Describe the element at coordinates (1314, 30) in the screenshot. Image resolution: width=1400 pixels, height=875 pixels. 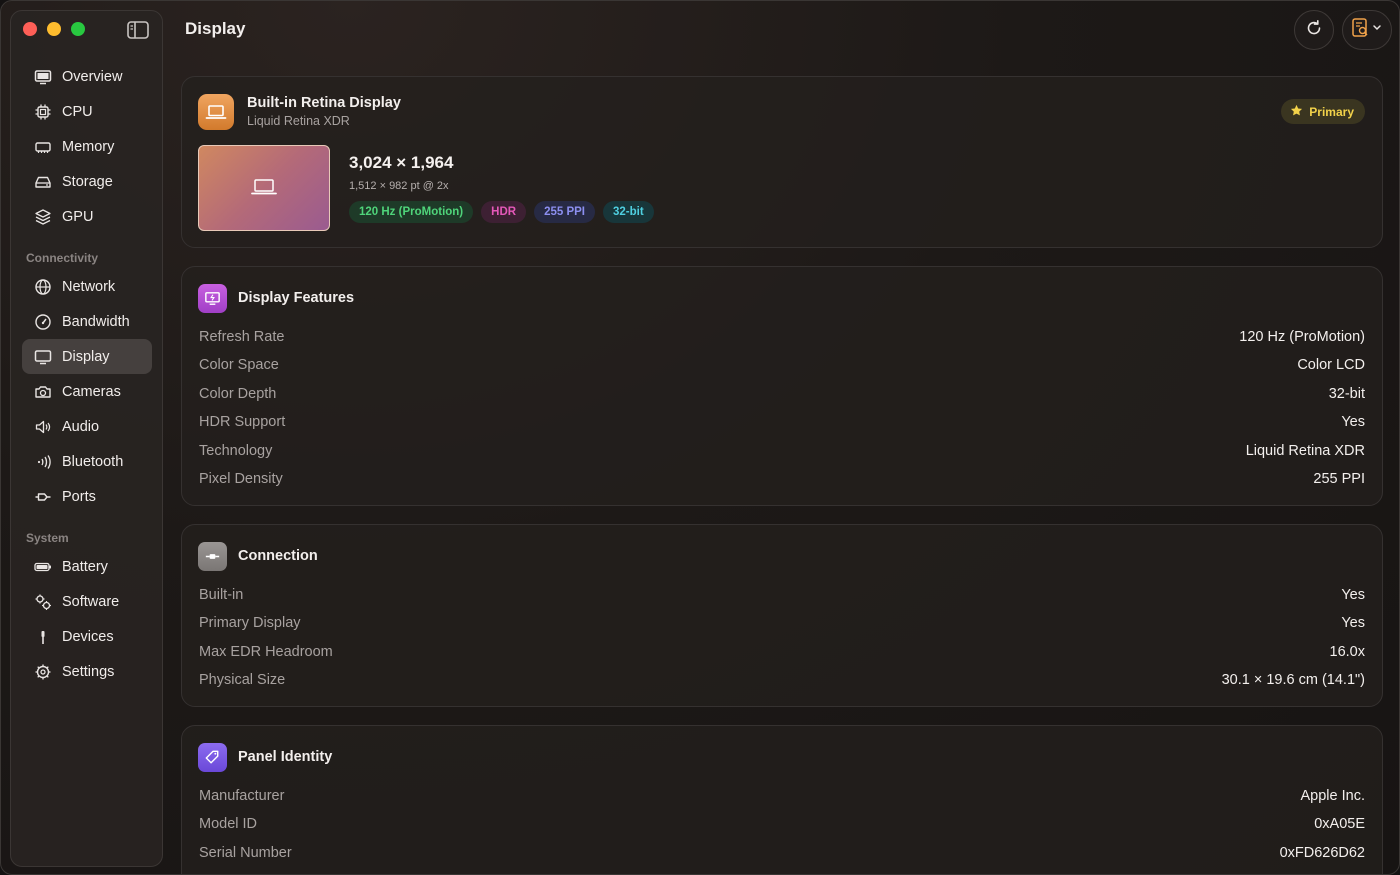
I see `refresh-button` at that location.